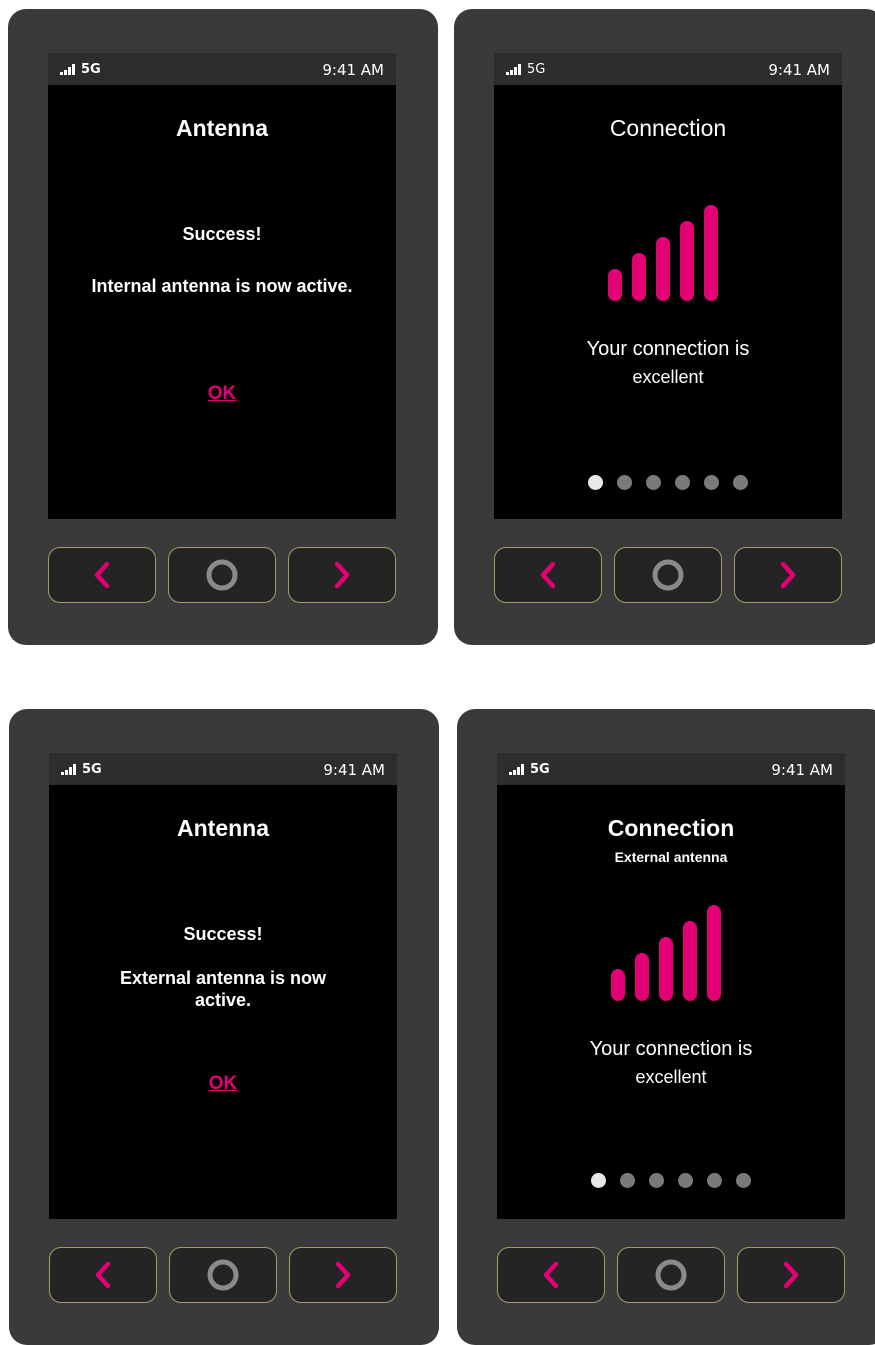  Describe the element at coordinates (223, 1000) in the screenshot. I see `status-message-line-2: active.` at that location.